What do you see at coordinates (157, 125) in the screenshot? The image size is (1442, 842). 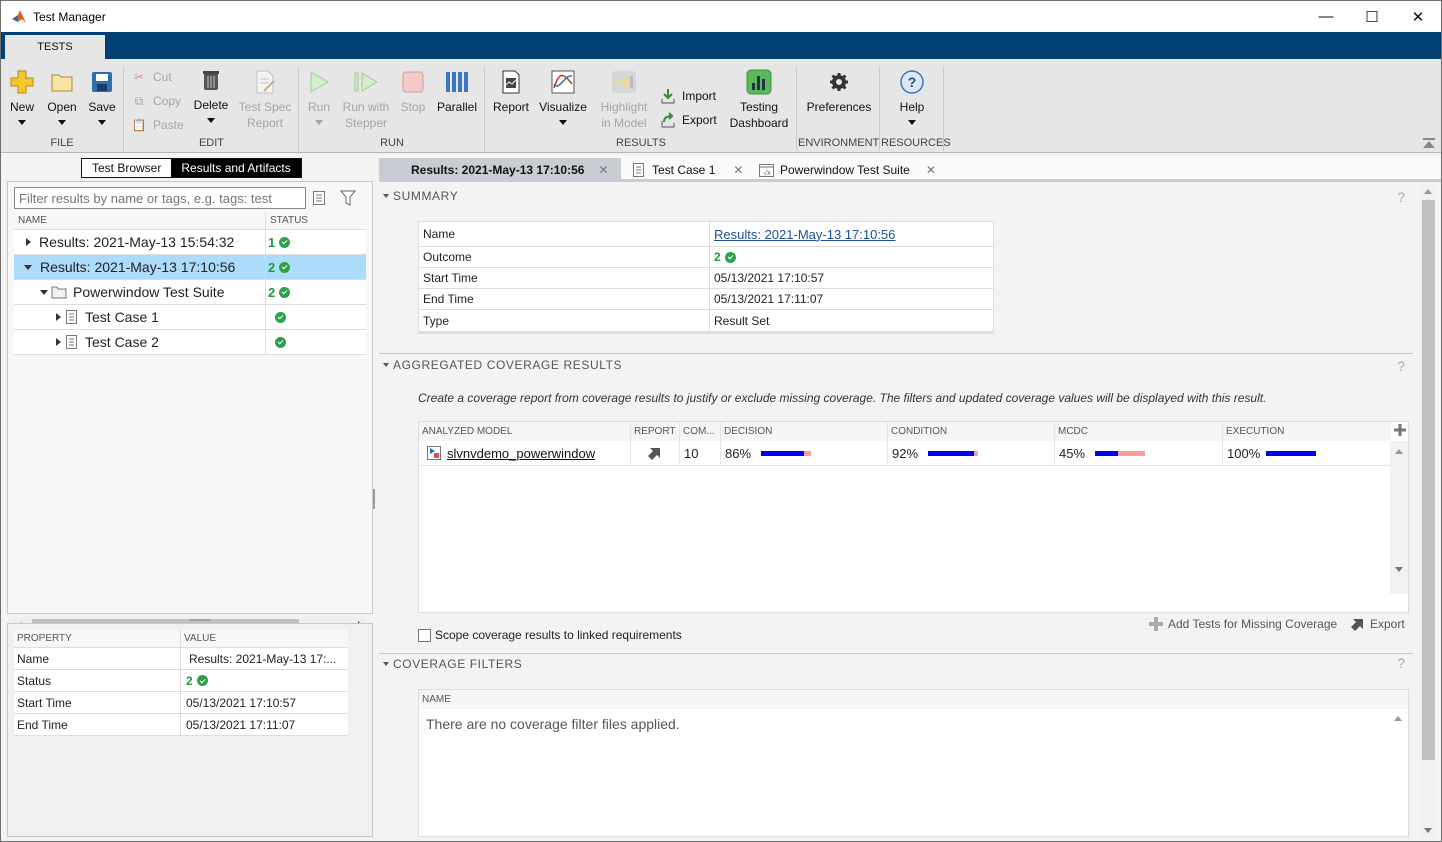 I see `paste-button: 📋 Paste` at bounding box center [157, 125].